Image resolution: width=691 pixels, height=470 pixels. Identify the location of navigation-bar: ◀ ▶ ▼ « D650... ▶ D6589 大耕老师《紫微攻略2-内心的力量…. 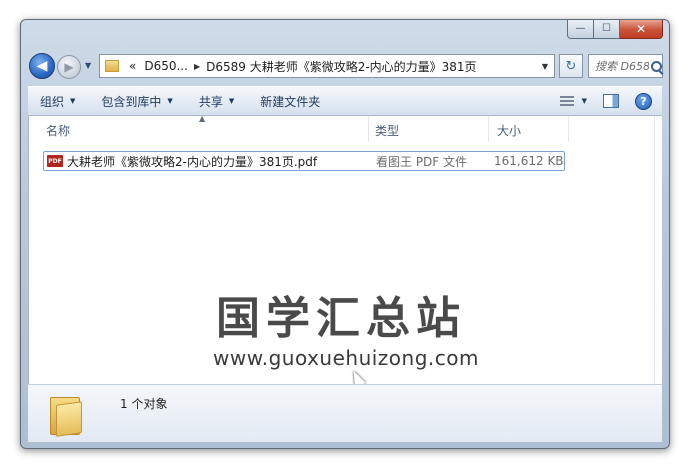
(346, 67).